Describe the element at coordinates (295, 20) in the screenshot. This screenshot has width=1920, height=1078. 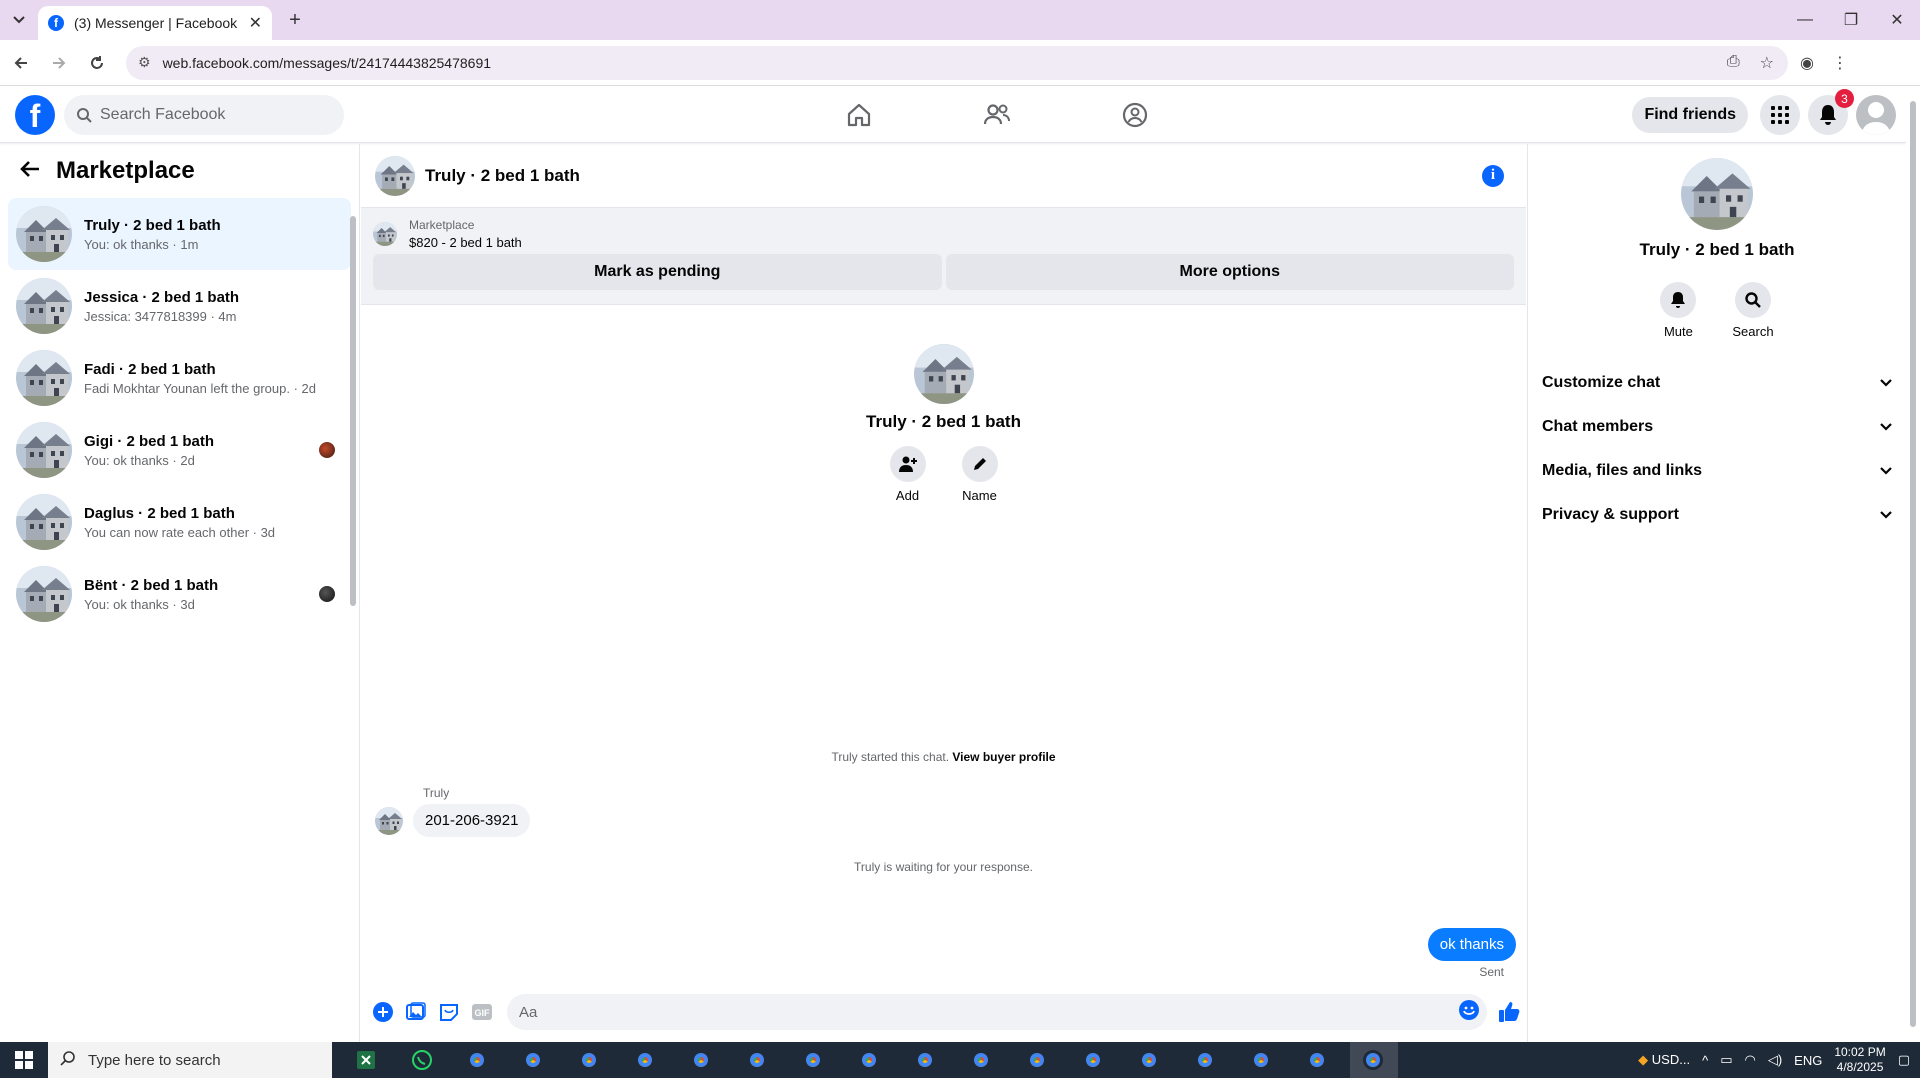
I see `new-tab-button: +` at that location.